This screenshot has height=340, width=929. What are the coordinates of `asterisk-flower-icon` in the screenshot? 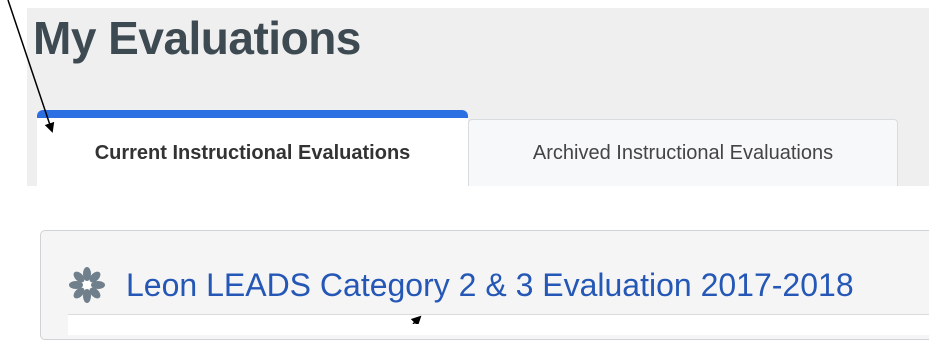 It's located at (87, 285).